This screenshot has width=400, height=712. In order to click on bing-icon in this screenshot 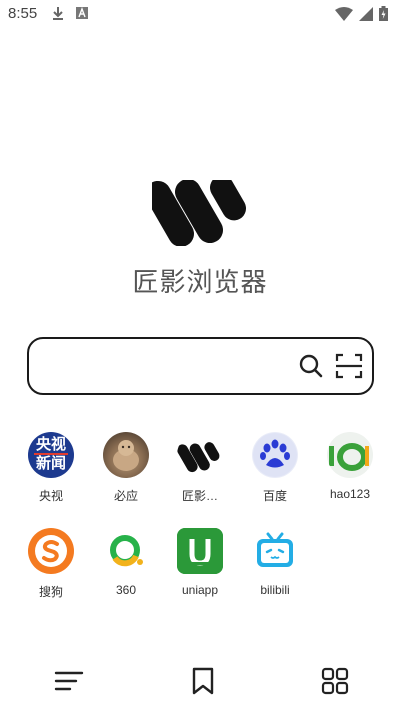, I will do `click(126, 455)`.